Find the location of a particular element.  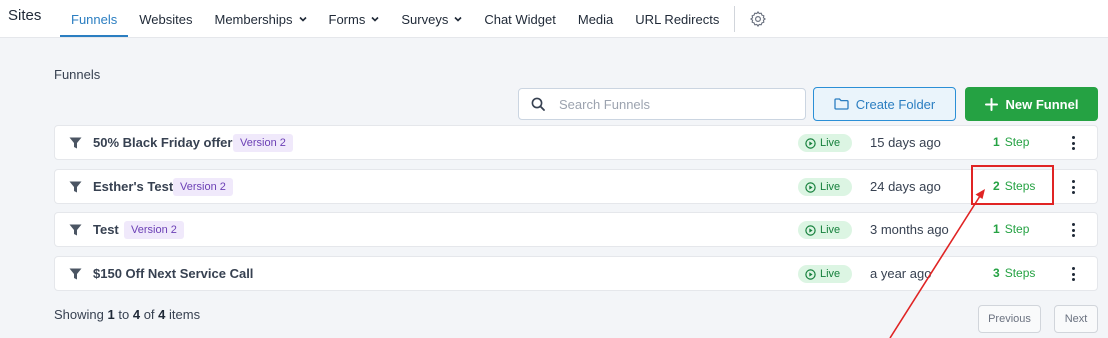

summary-to-word: to is located at coordinates (124, 314).